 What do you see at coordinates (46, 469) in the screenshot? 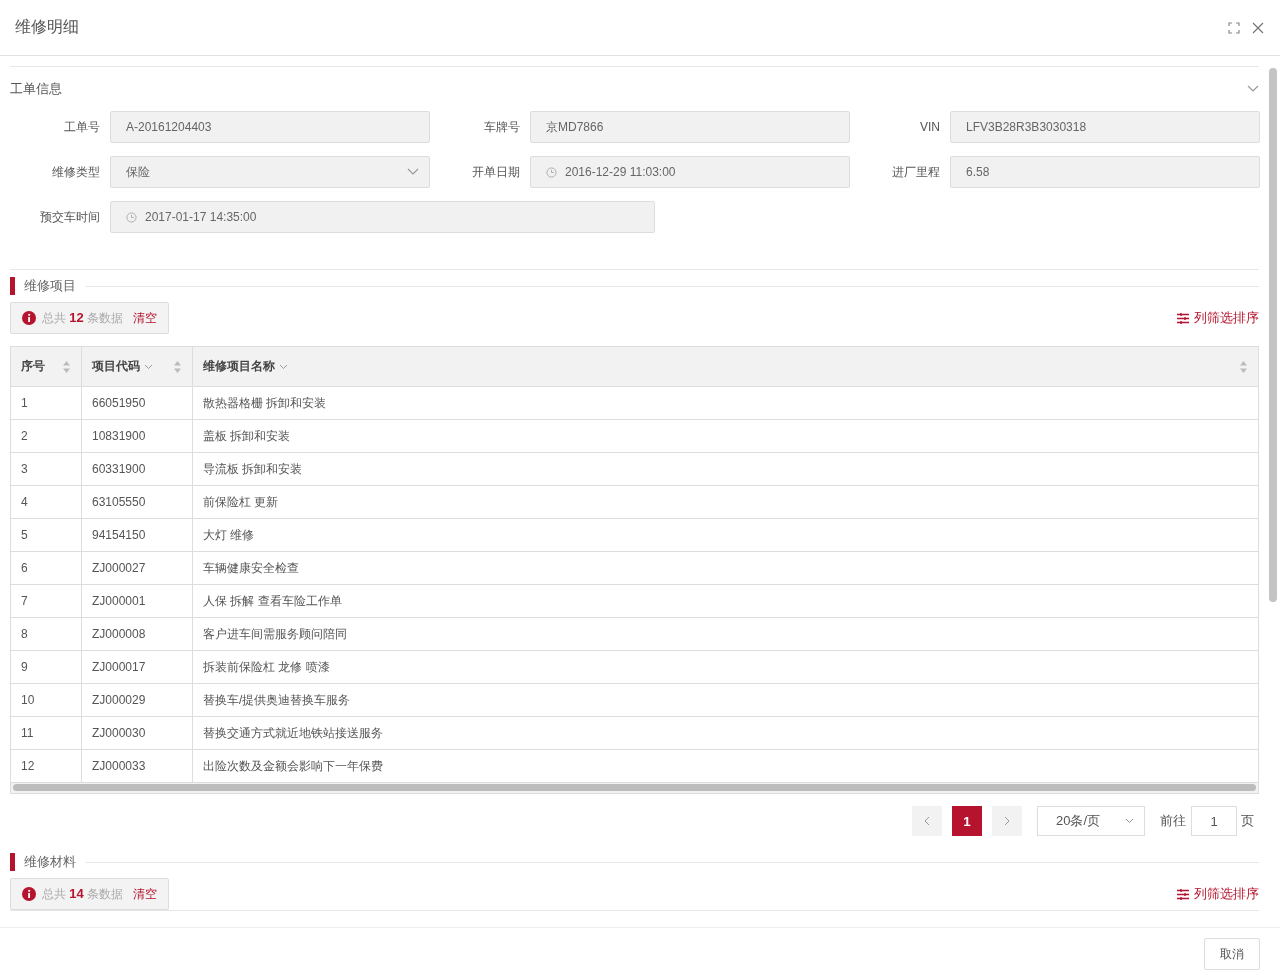
I see `table-cell: 3` at bounding box center [46, 469].